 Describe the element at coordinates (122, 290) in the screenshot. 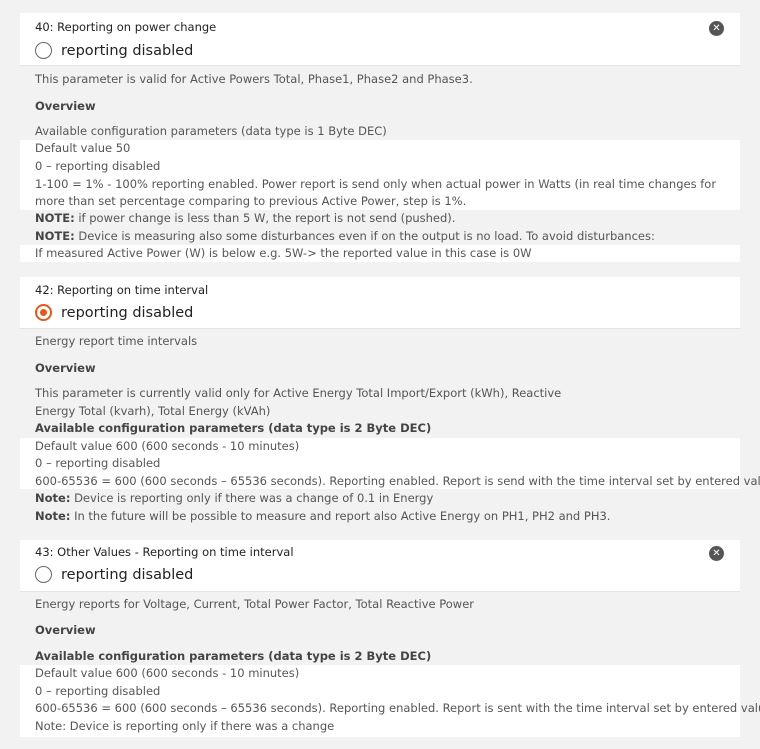

I see `param-42-title: 42: Reporting on time interval` at that location.